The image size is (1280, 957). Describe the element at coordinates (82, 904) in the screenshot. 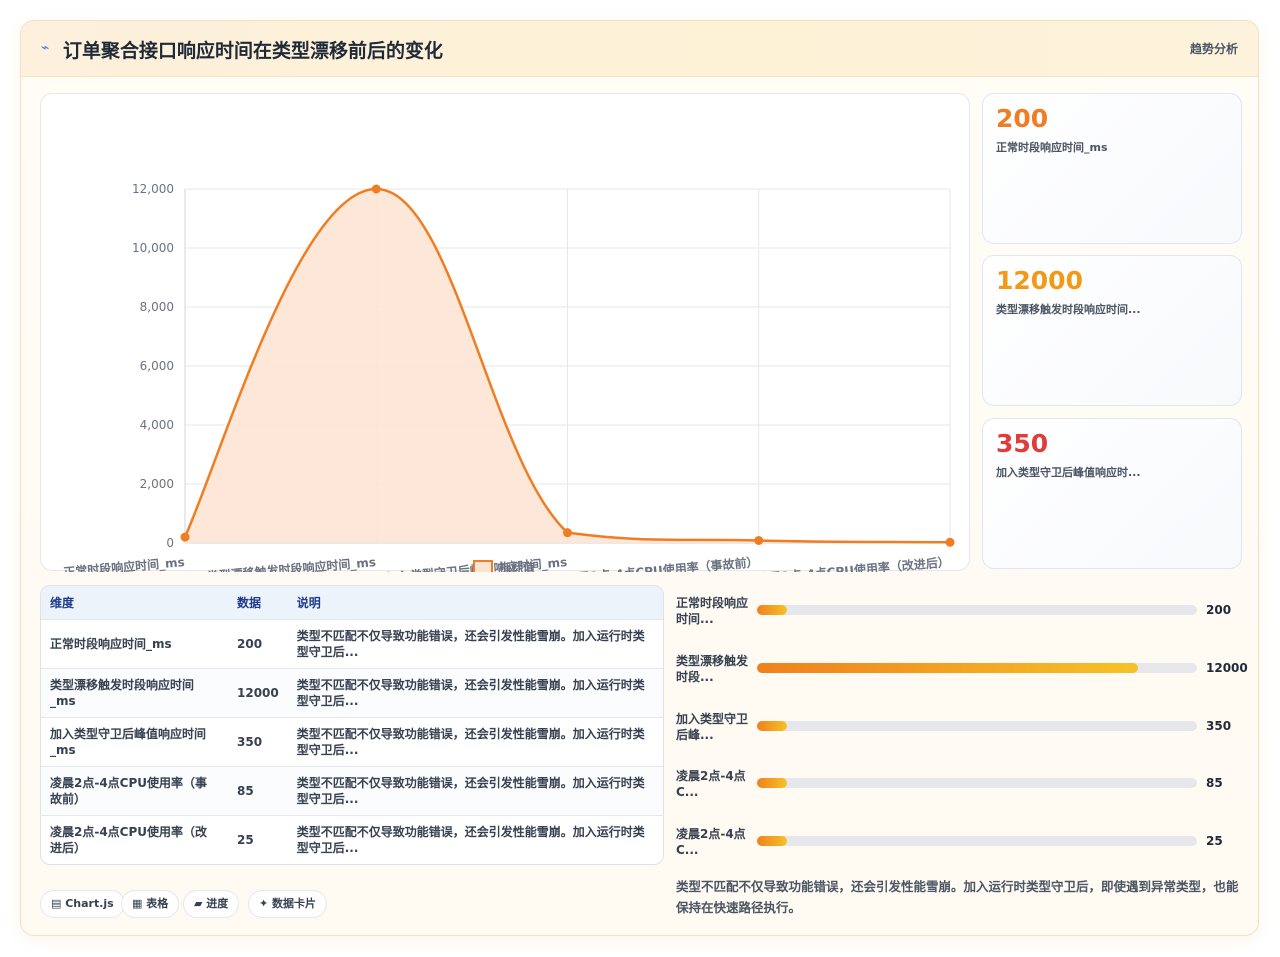

I see `chip-chartjs: ▤ Chart.js` at that location.